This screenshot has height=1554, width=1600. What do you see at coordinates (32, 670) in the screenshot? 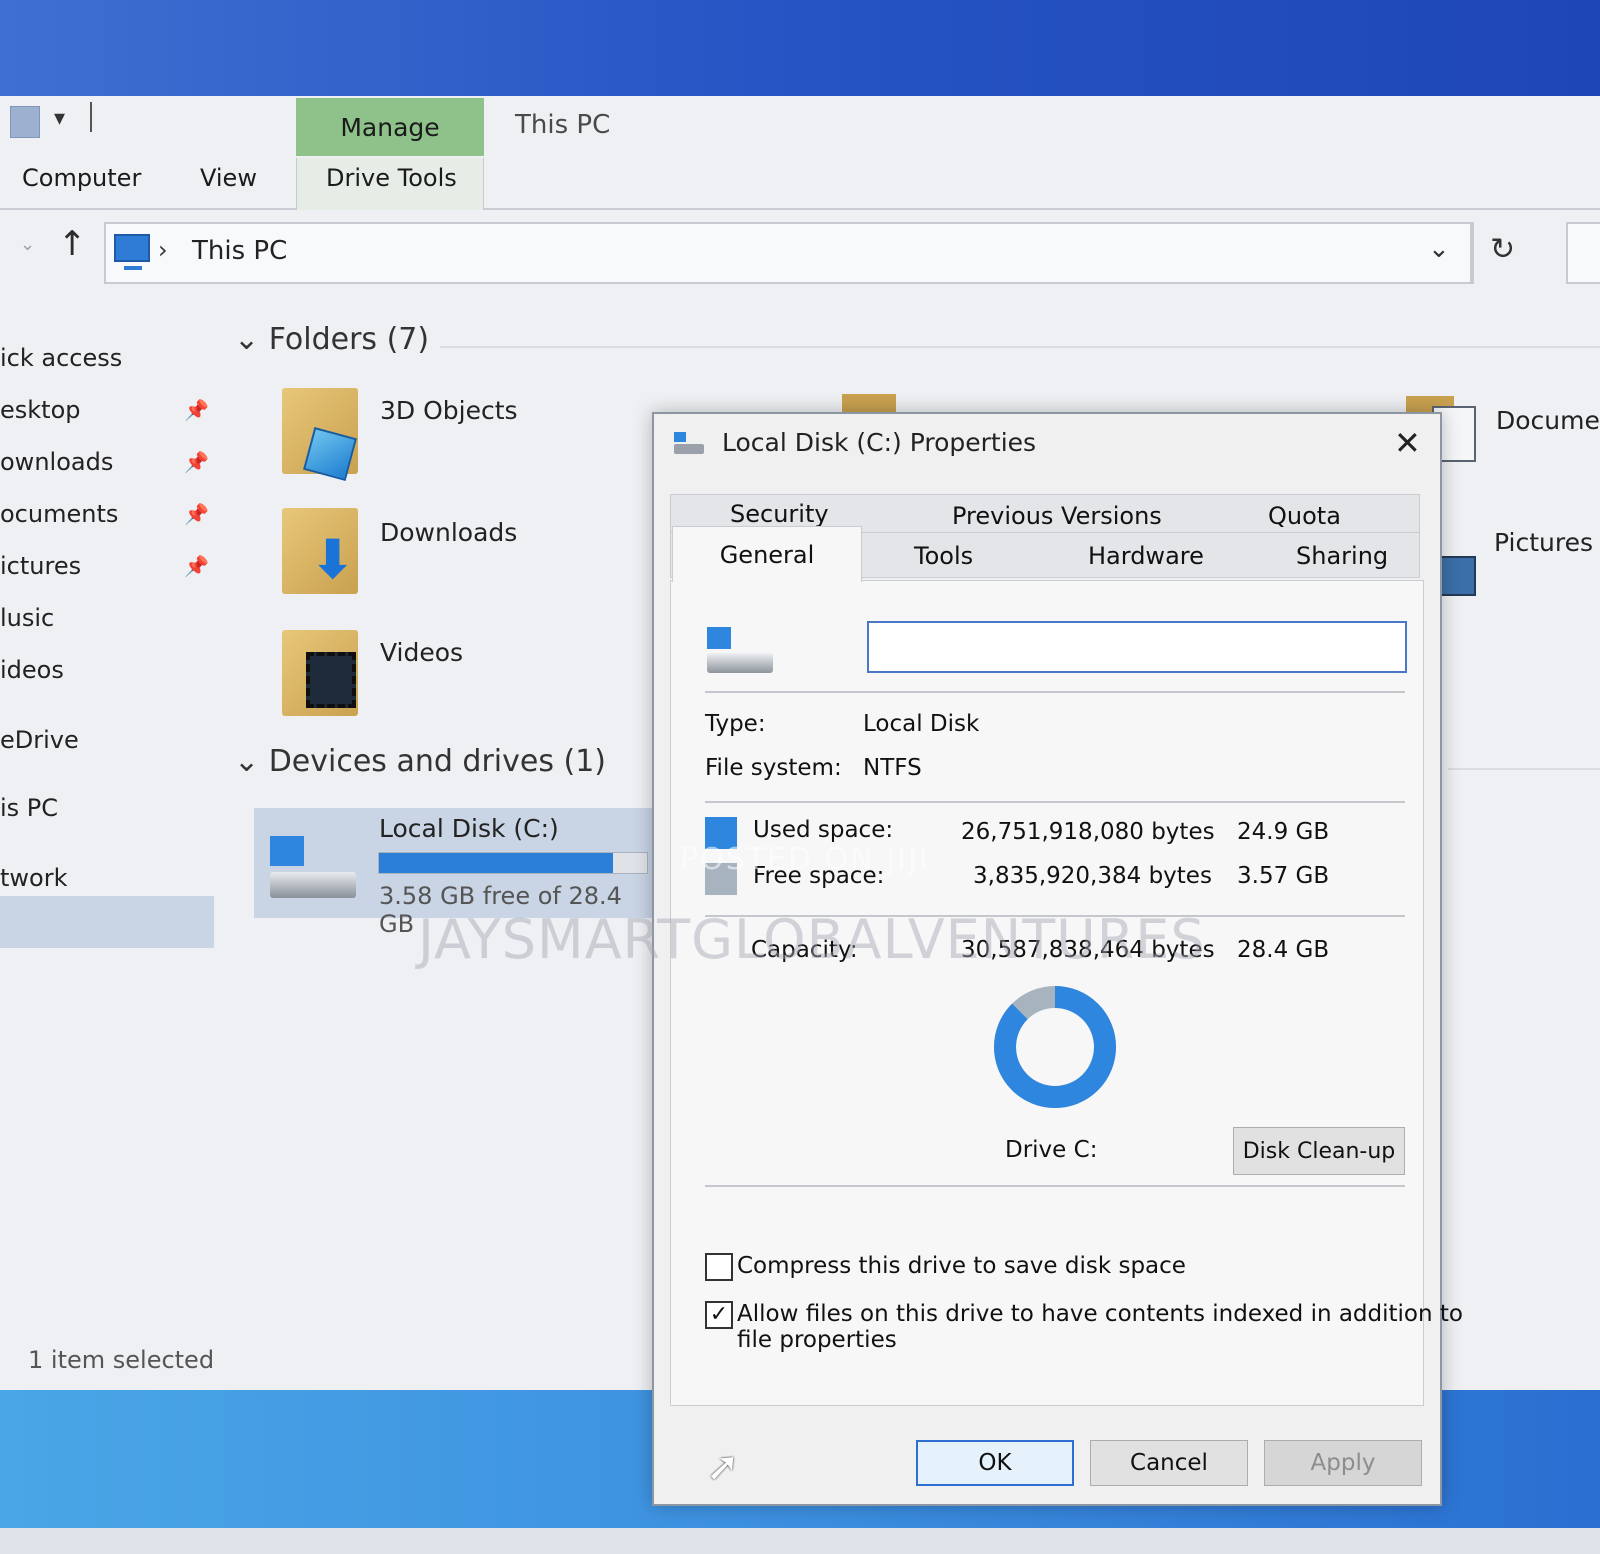
I see `sidebar-item-videos: ideos` at bounding box center [32, 670].